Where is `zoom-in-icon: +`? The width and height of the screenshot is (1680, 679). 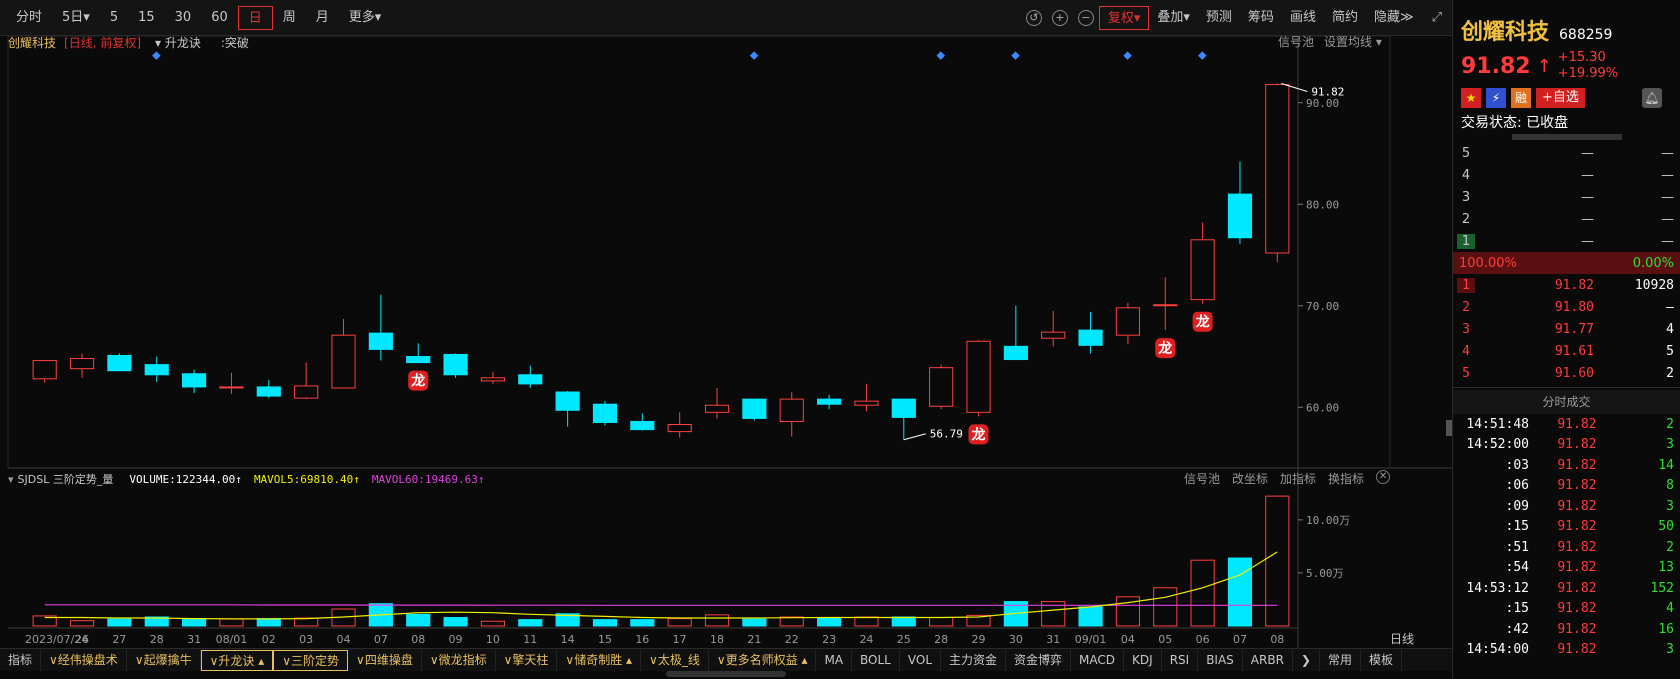 zoom-in-icon: + is located at coordinates (1059, 17).